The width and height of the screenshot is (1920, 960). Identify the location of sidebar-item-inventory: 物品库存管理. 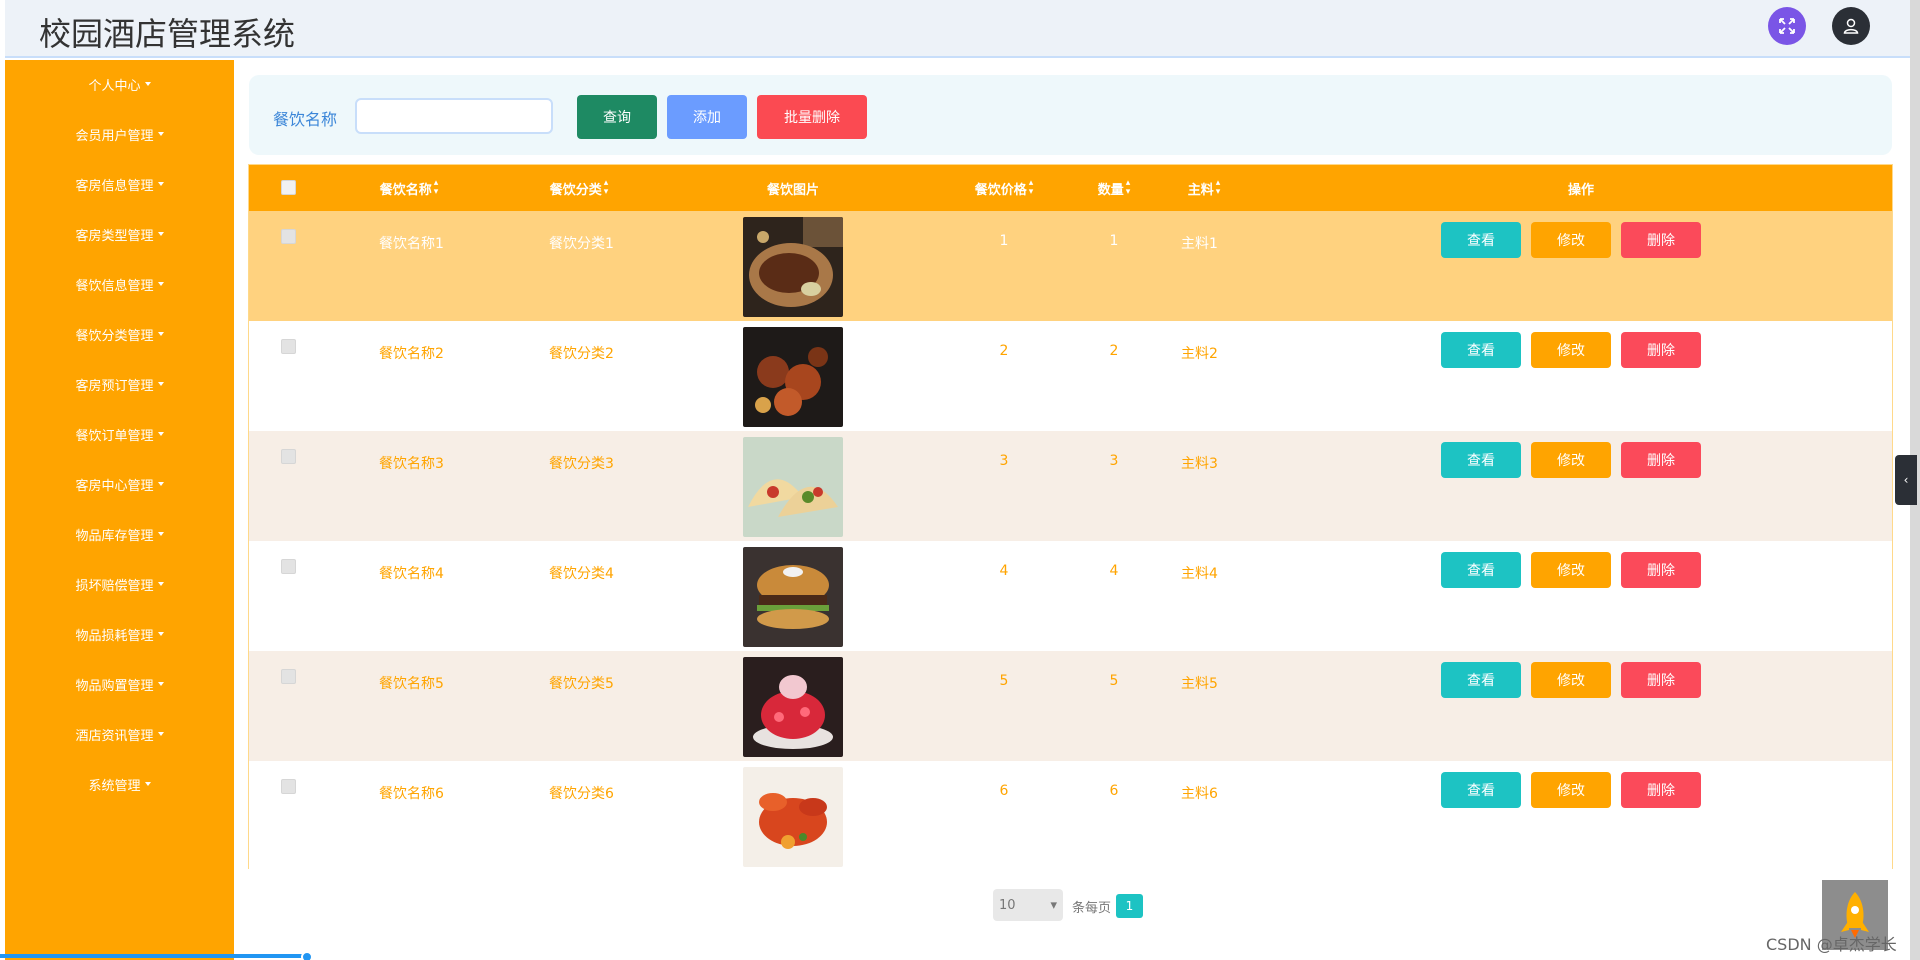
(119, 534).